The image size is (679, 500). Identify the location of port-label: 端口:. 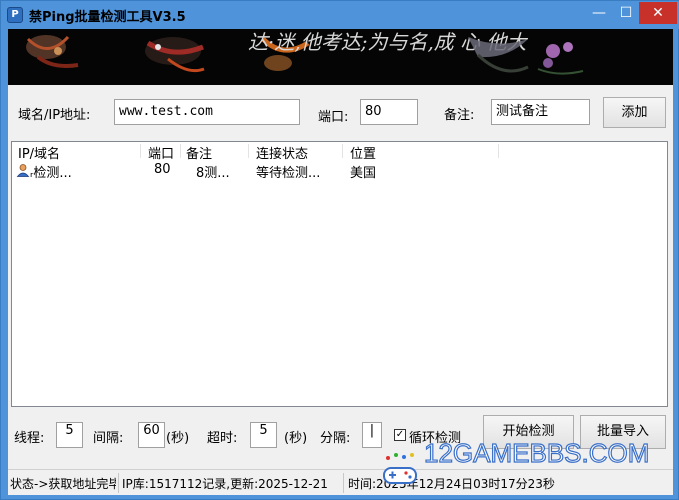
(333, 117).